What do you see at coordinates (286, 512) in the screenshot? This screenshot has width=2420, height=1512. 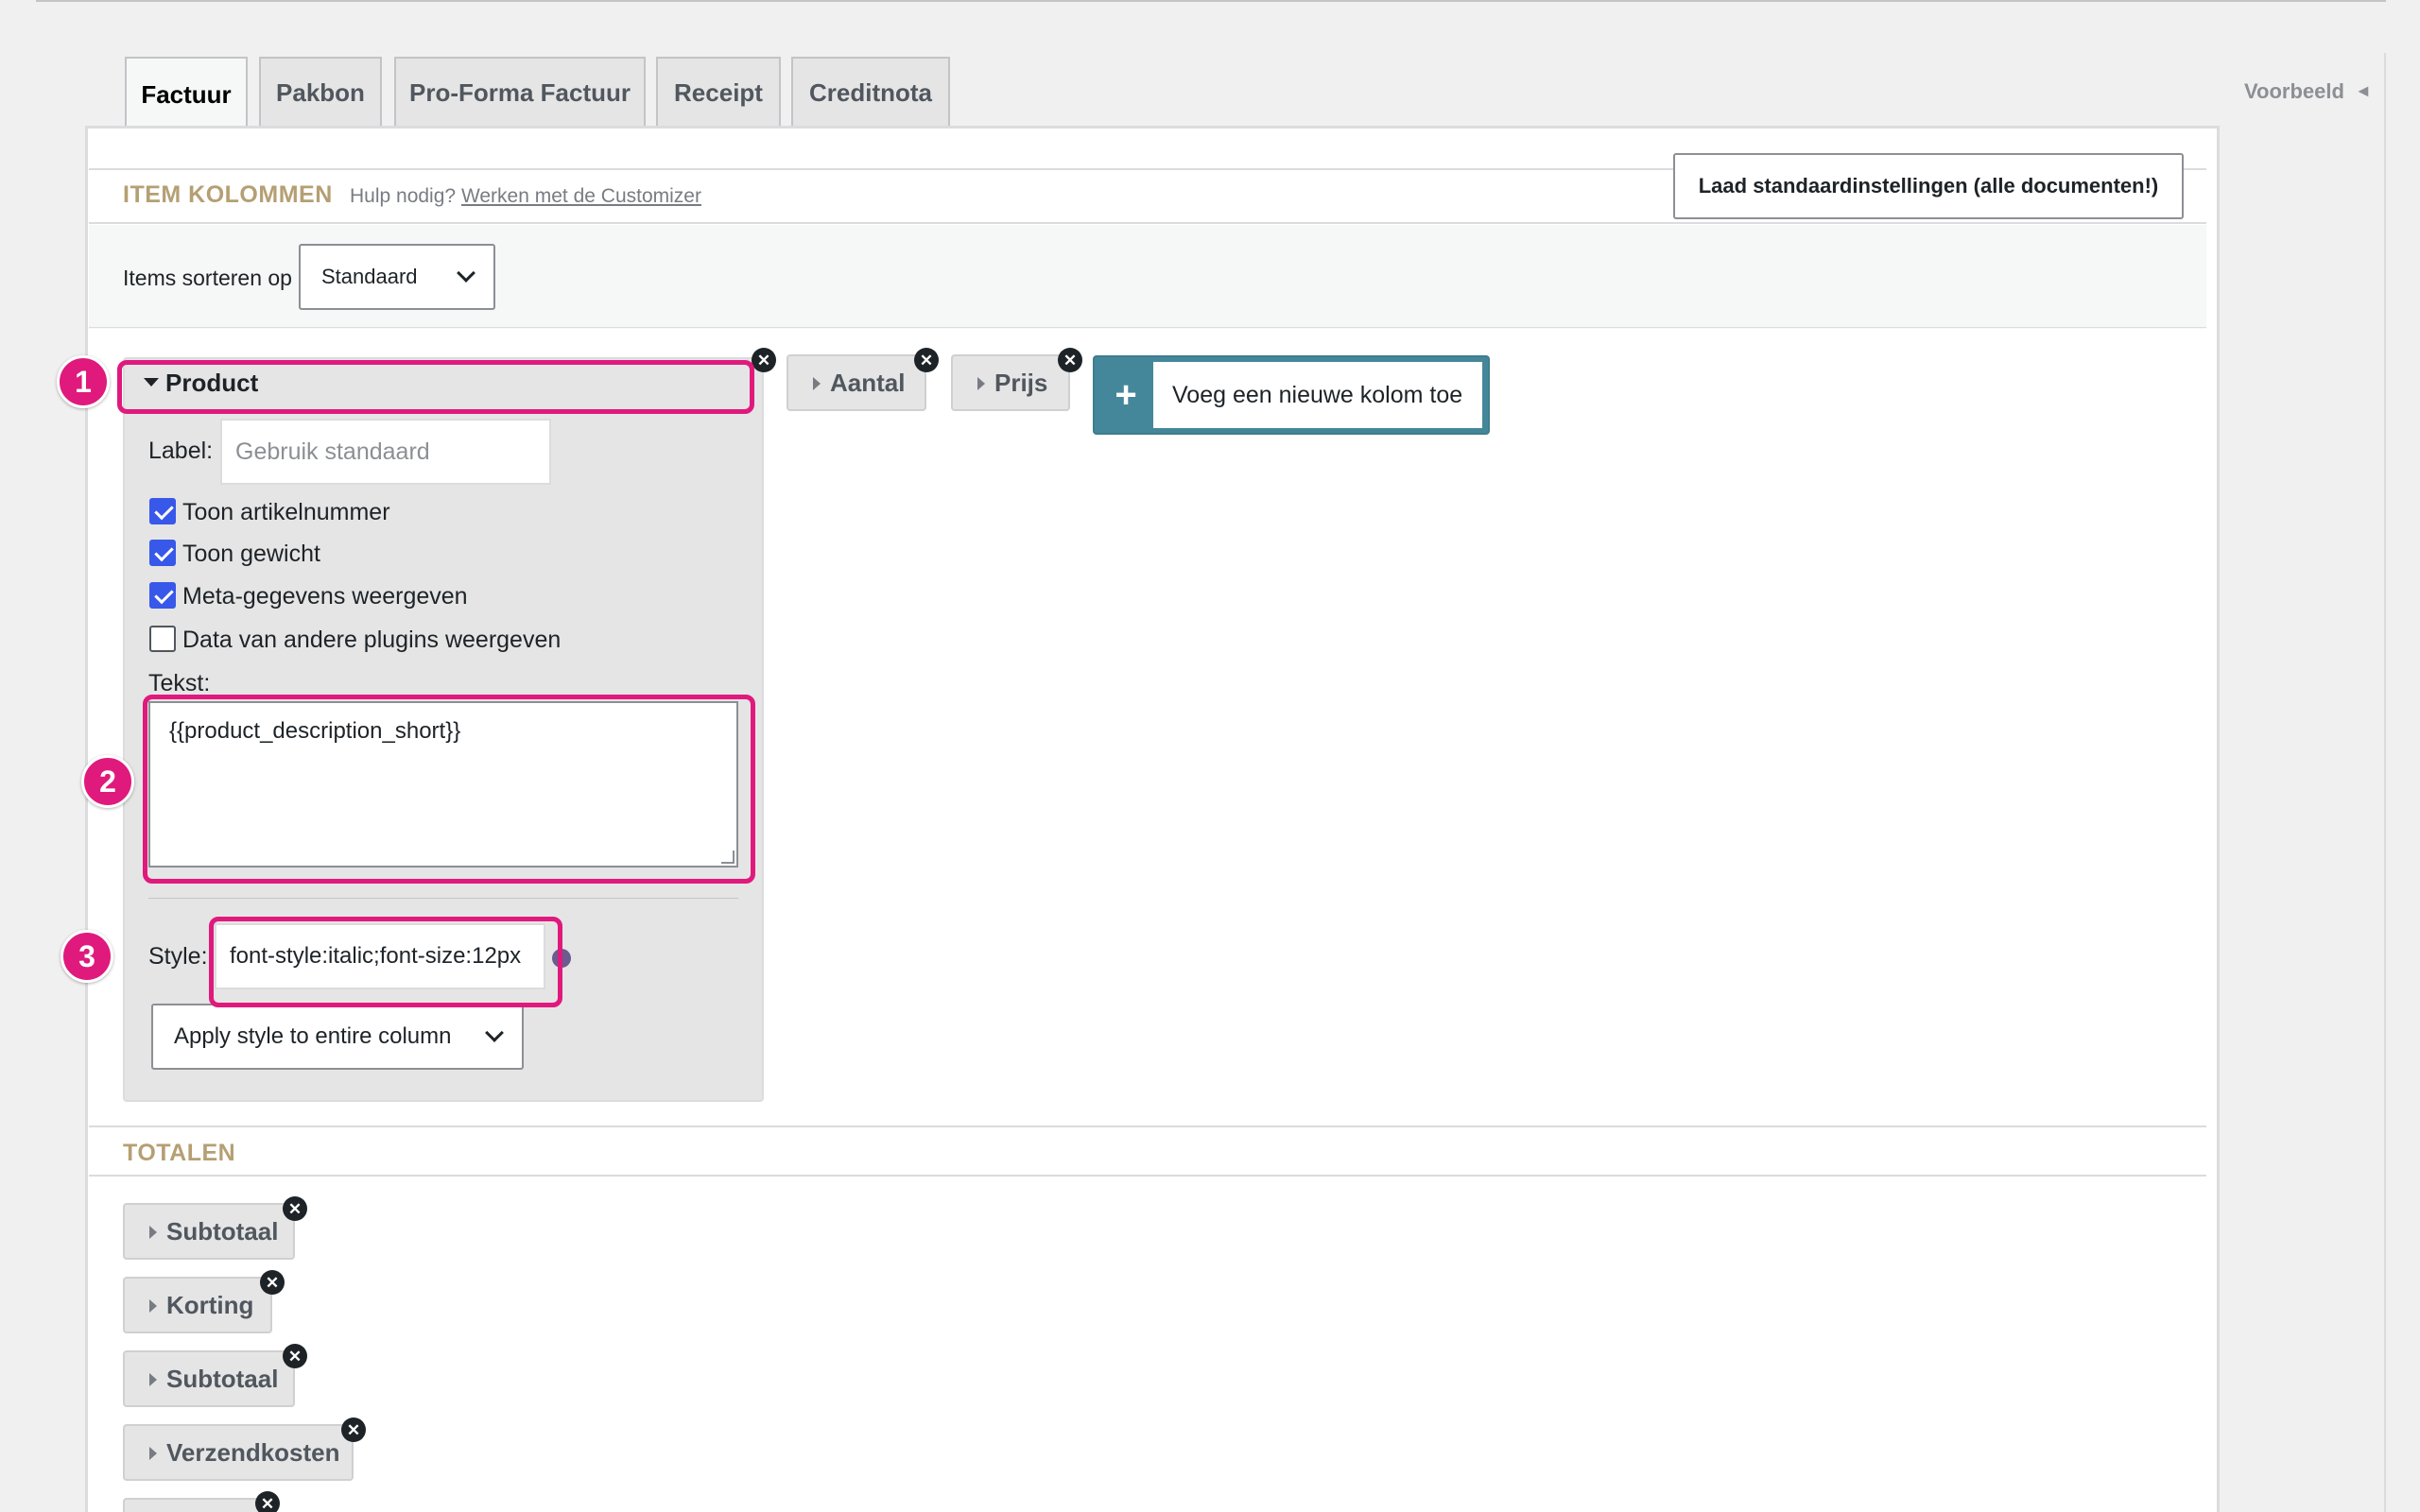 I see `checkbox-sku-label: Toon artikelnummer` at bounding box center [286, 512].